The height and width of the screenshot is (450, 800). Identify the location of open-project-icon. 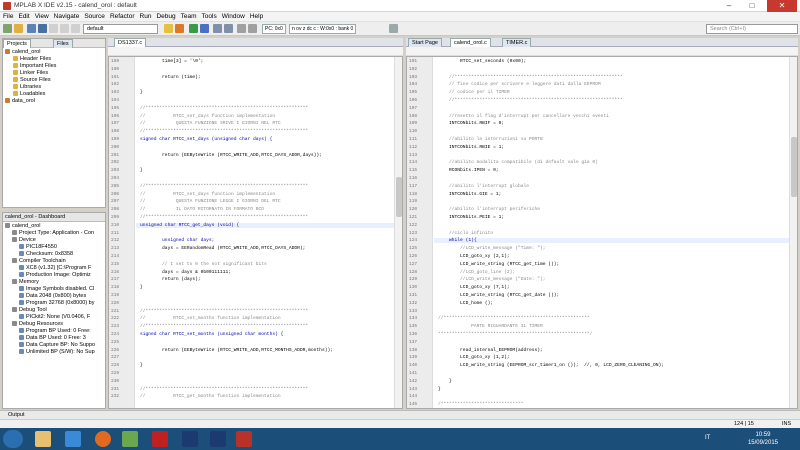
(18, 28).